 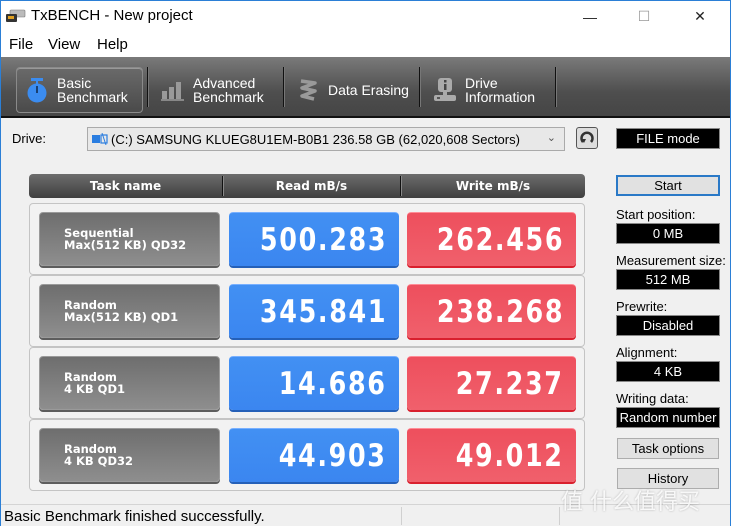 I want to click on refresh-icon, so click(x=587, y=137).